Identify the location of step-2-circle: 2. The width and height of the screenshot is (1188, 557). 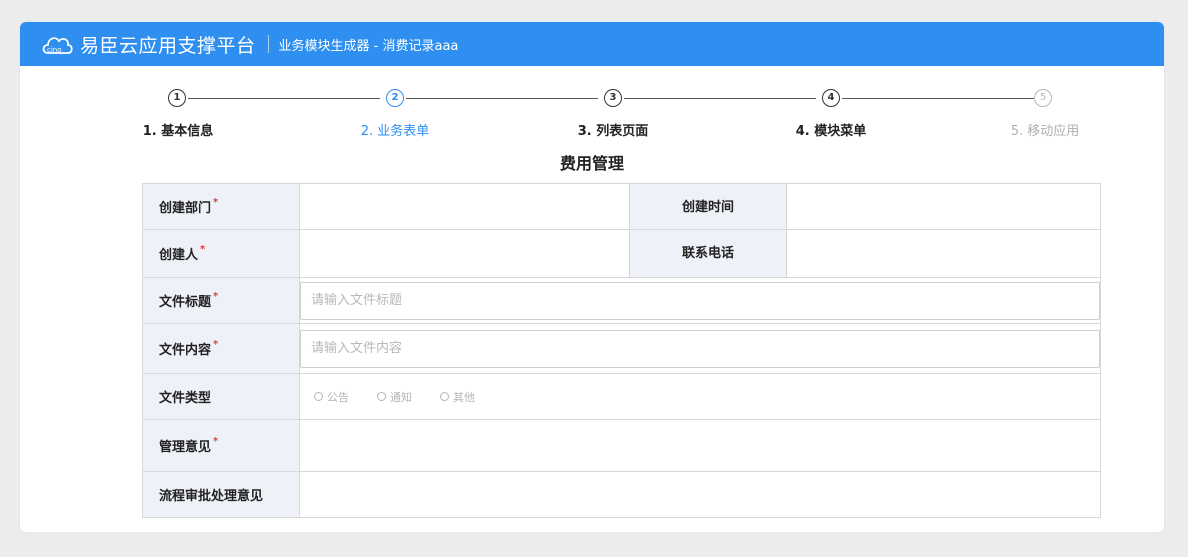
(395, 98).